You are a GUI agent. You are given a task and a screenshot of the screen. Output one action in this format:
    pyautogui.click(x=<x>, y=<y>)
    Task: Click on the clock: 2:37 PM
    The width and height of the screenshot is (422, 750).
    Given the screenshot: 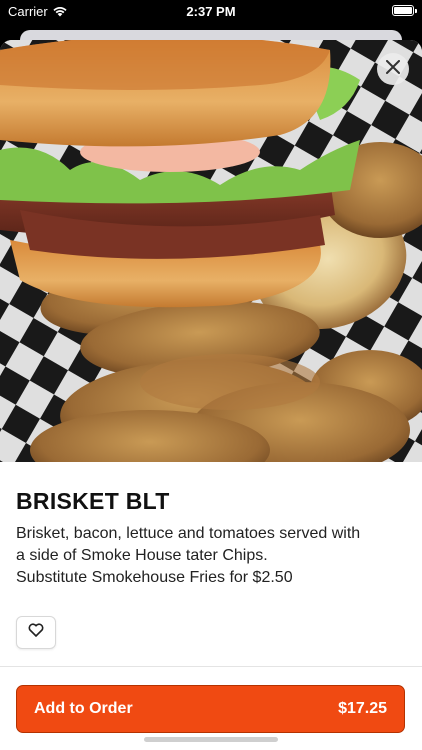 What is the action you would take?
    pyautogui.click(x=211, y=11)
    